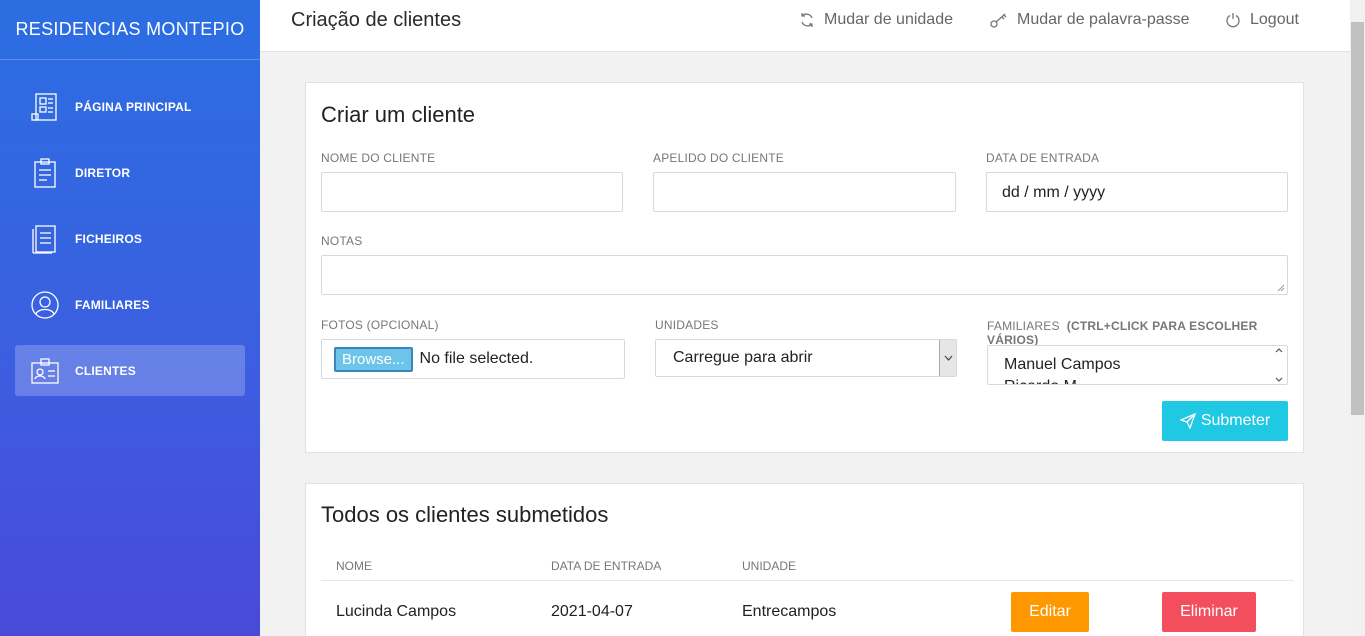  What do you see at coordinates (1233, 20) in the screenshot?
I see `power-icon` at bounding box center [1233, 20].